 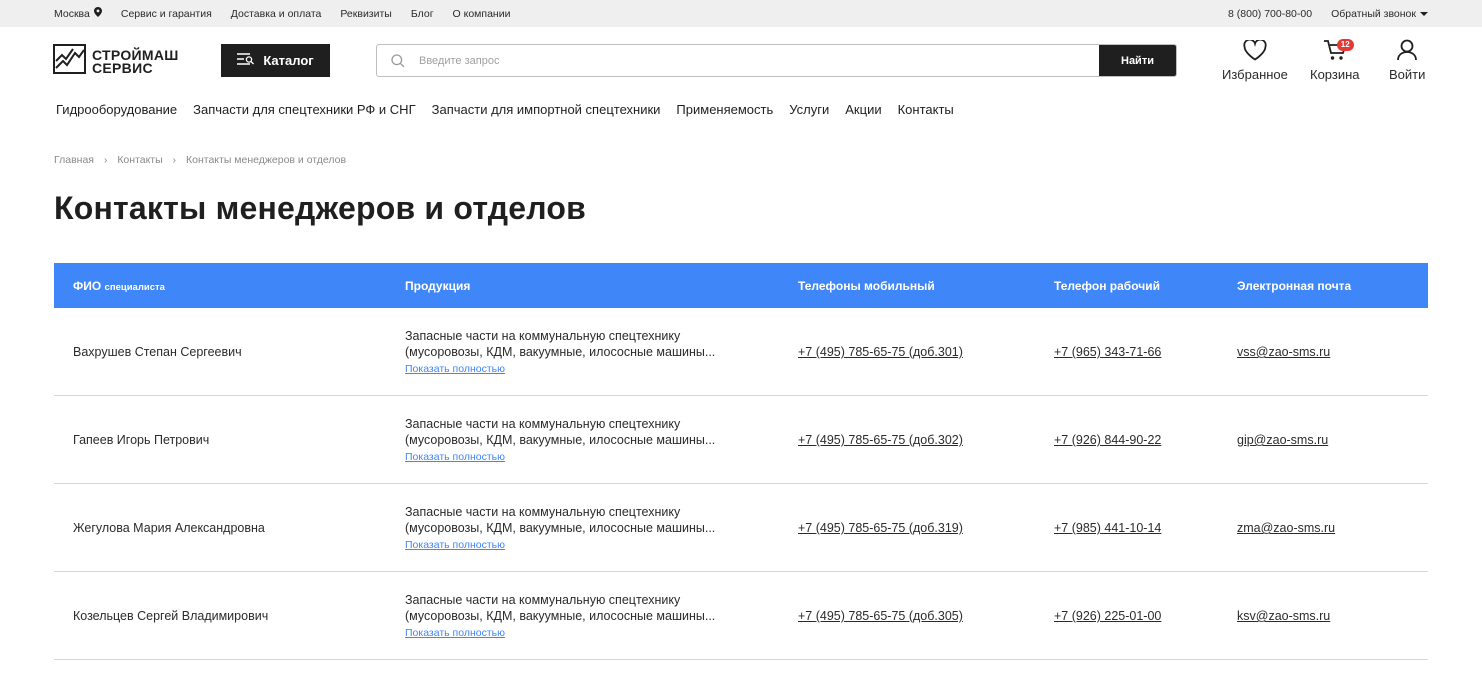 I want to click on catalog-label: Каталог, so click(x=288, y=60).